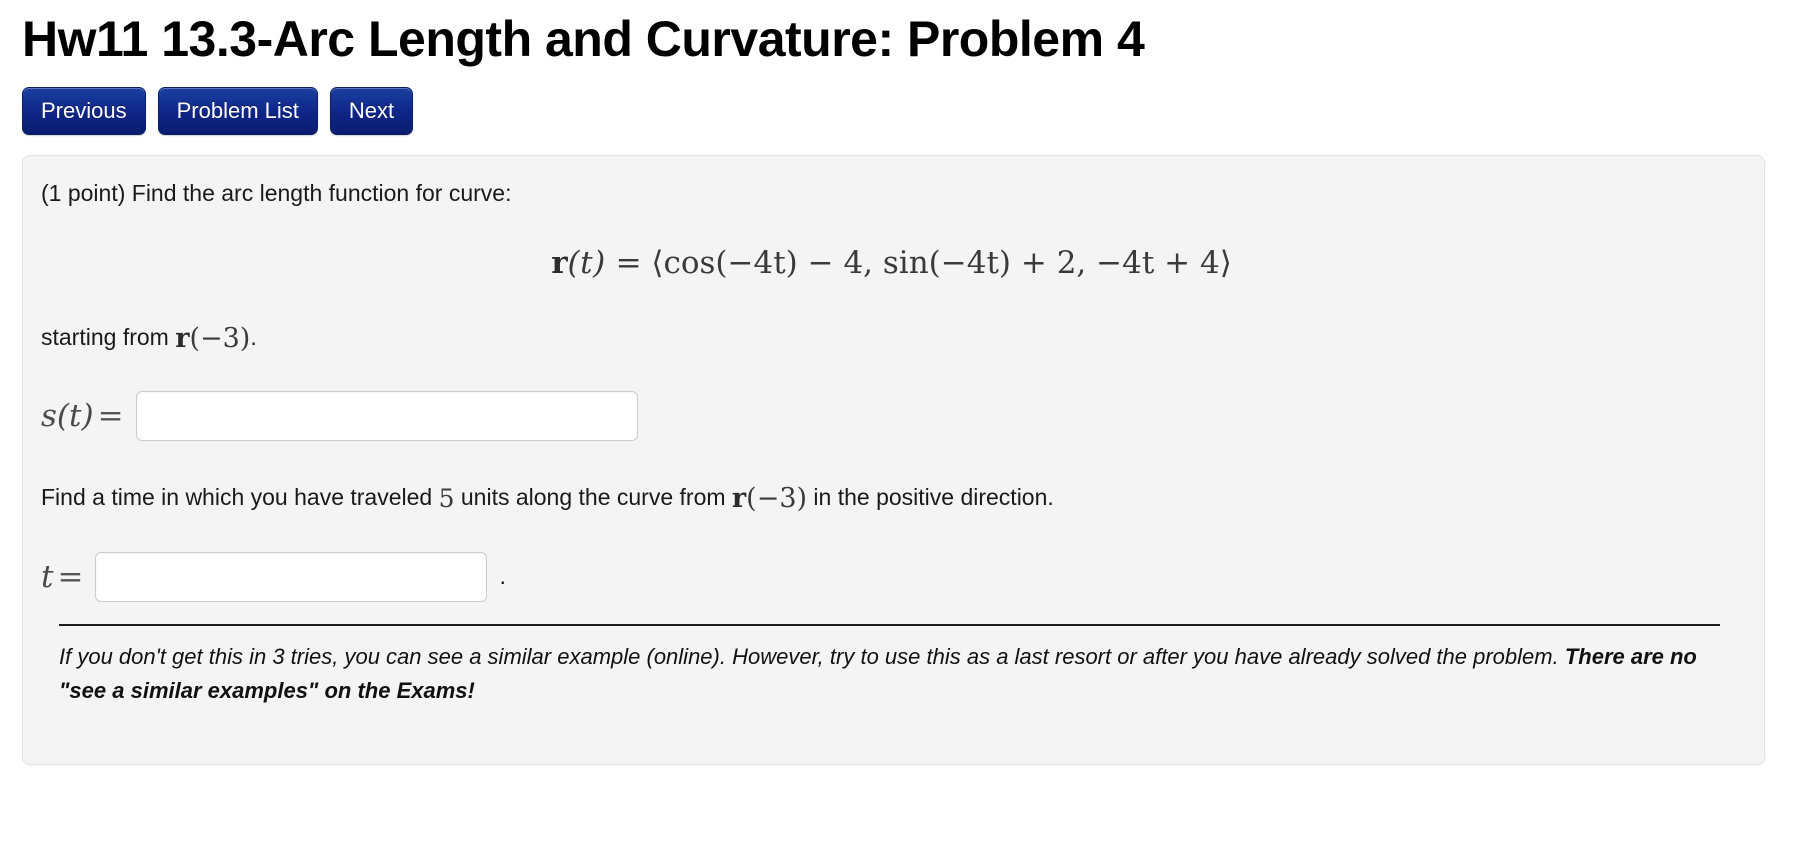 Image resolution: width=1810 pixels, height=868 pixels. I want to click on section-divider, so click(889, 624).